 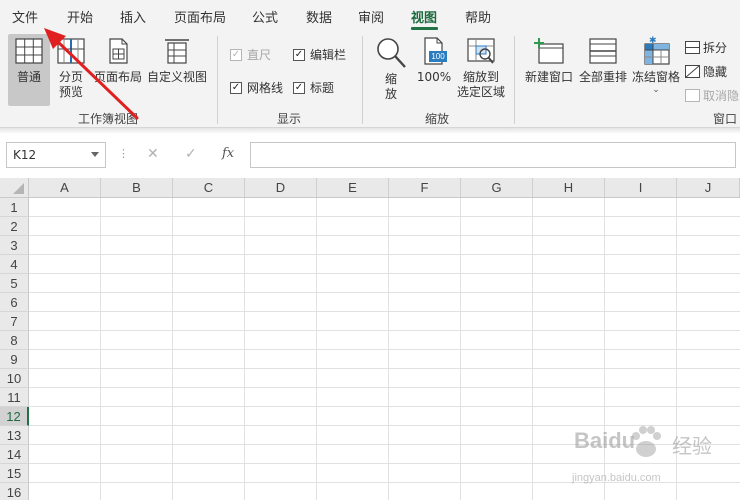 What do you see at coordinates (391, 69) in the screenshot?
I see `zoom-button: 缩 放` at bounding box center [391, 69].